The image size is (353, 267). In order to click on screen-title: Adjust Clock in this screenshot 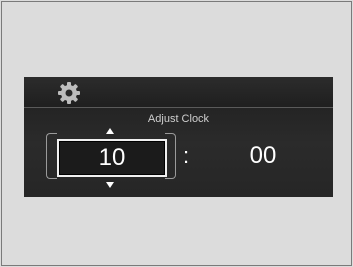, I will do `click(178, 119)`.